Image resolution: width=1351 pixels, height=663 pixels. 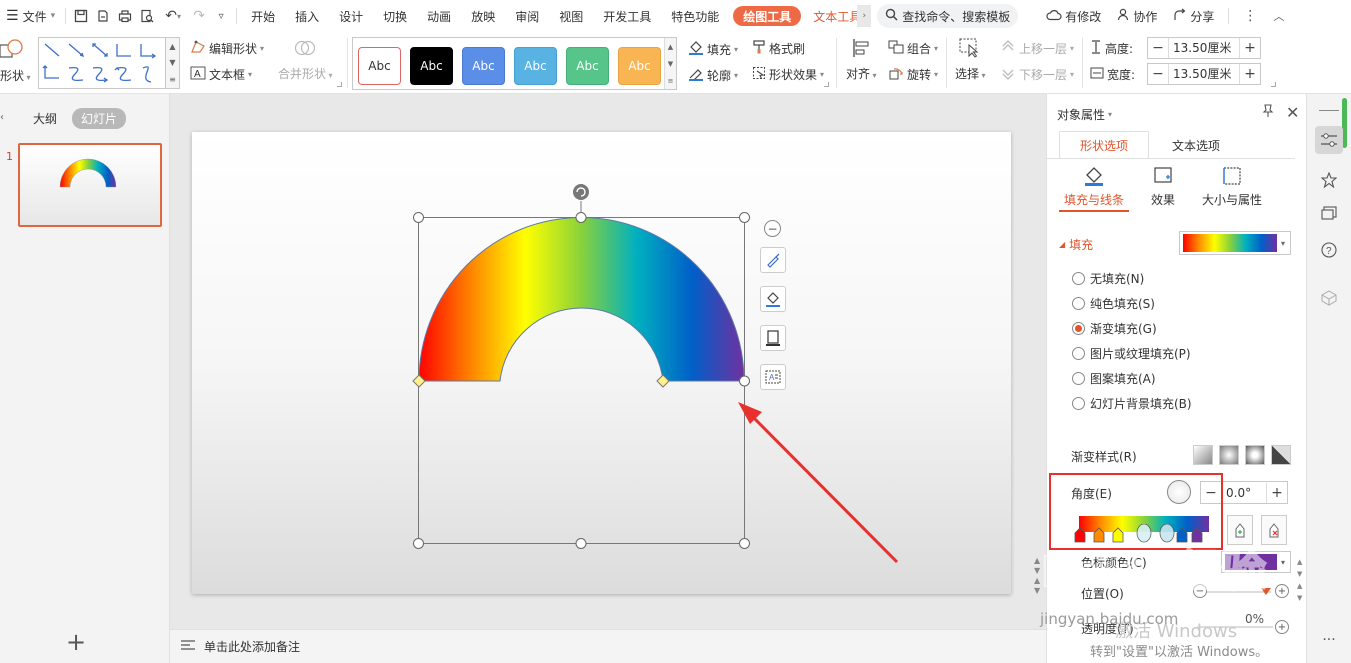 What do you see at coordinates (483, 66) in the screenshot?
I see `style-swatch-3: Abc` at bounding box center [483, 66].